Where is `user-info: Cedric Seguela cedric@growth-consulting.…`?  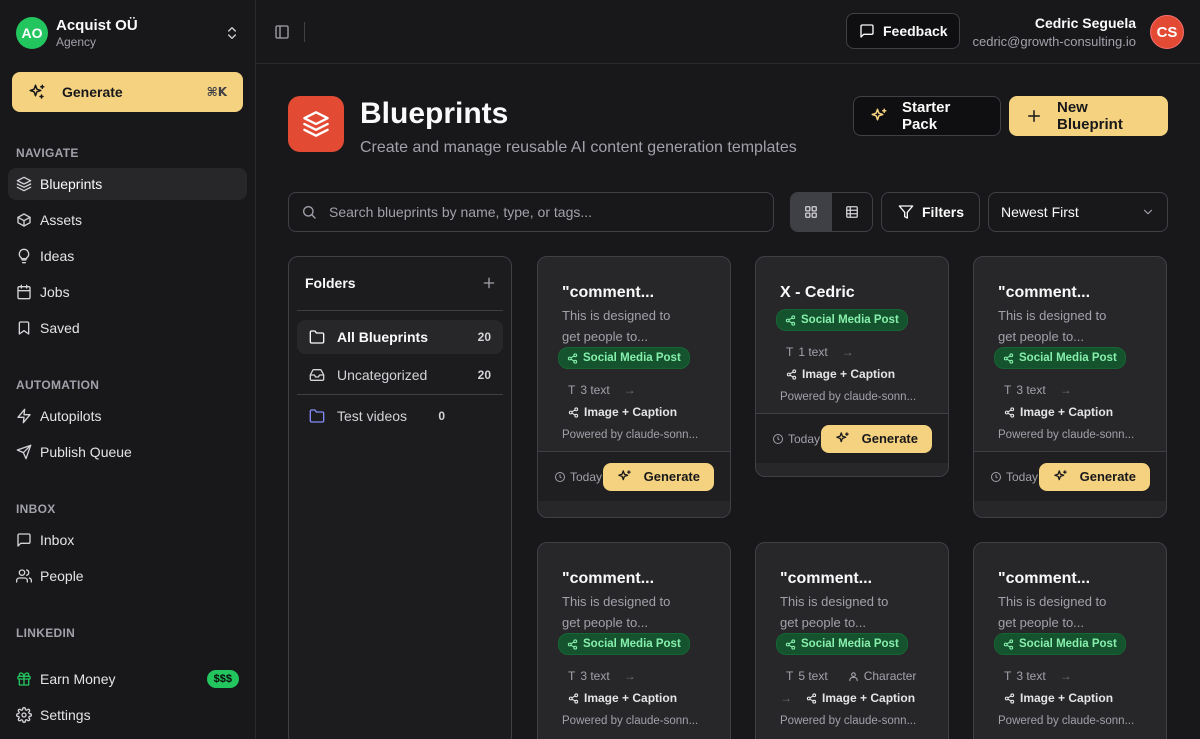
user-info: Cedric Seguela cedric@growth-consulting.… is located at coordinates (1055, 32).